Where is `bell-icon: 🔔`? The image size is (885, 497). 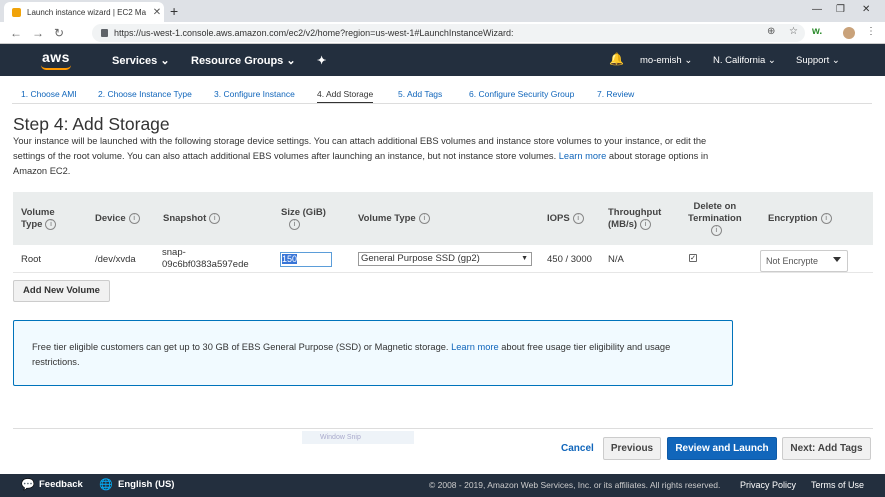
bell-icon: 🔔 is located at coordinates (616, 59).